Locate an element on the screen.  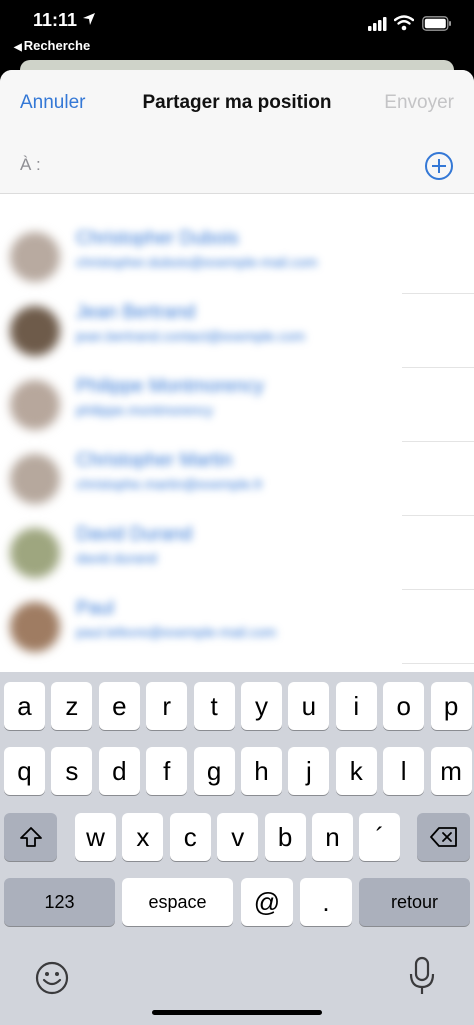
back-triangle-icon: ◀ is located at coordinates (18, 47).